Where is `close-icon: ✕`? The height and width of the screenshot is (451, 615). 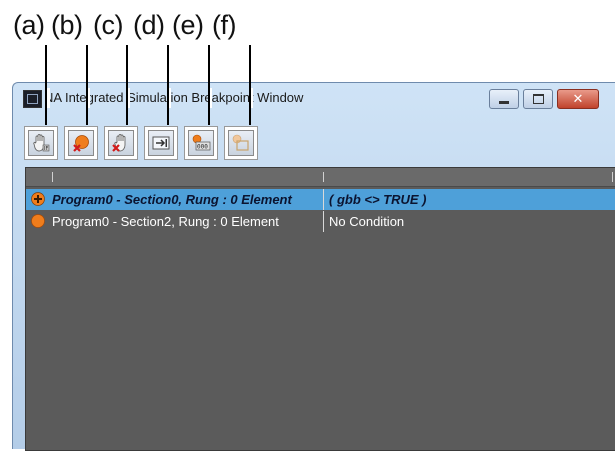
close-icon: ✕ is located at coordinates (578, 99).